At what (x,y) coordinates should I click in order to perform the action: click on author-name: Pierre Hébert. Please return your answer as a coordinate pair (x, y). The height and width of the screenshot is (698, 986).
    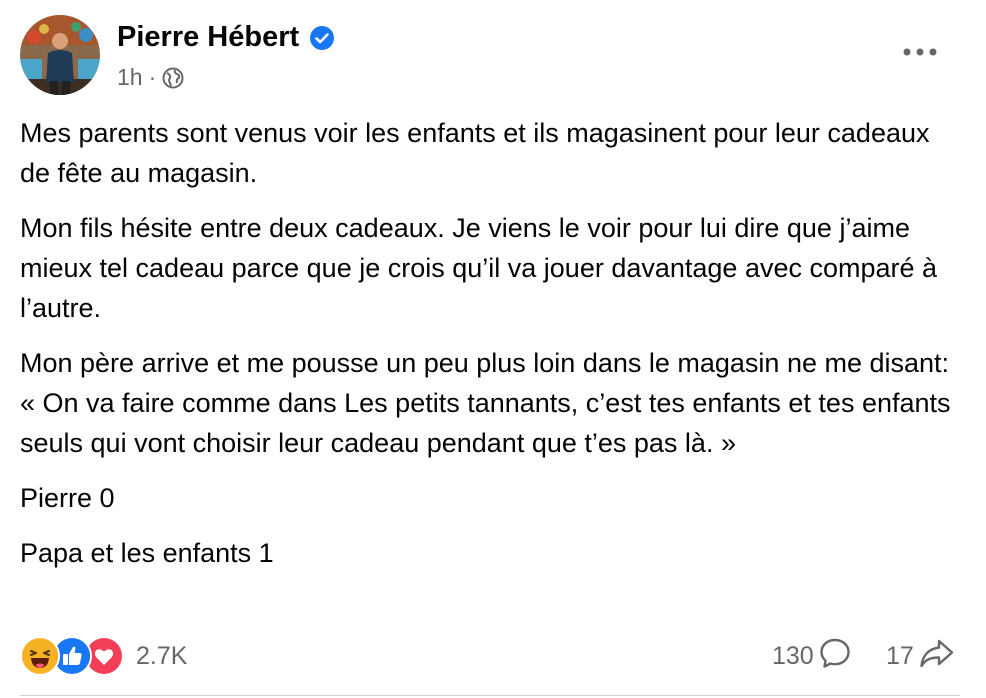
    Looking at the image, I should click on (208, 37).